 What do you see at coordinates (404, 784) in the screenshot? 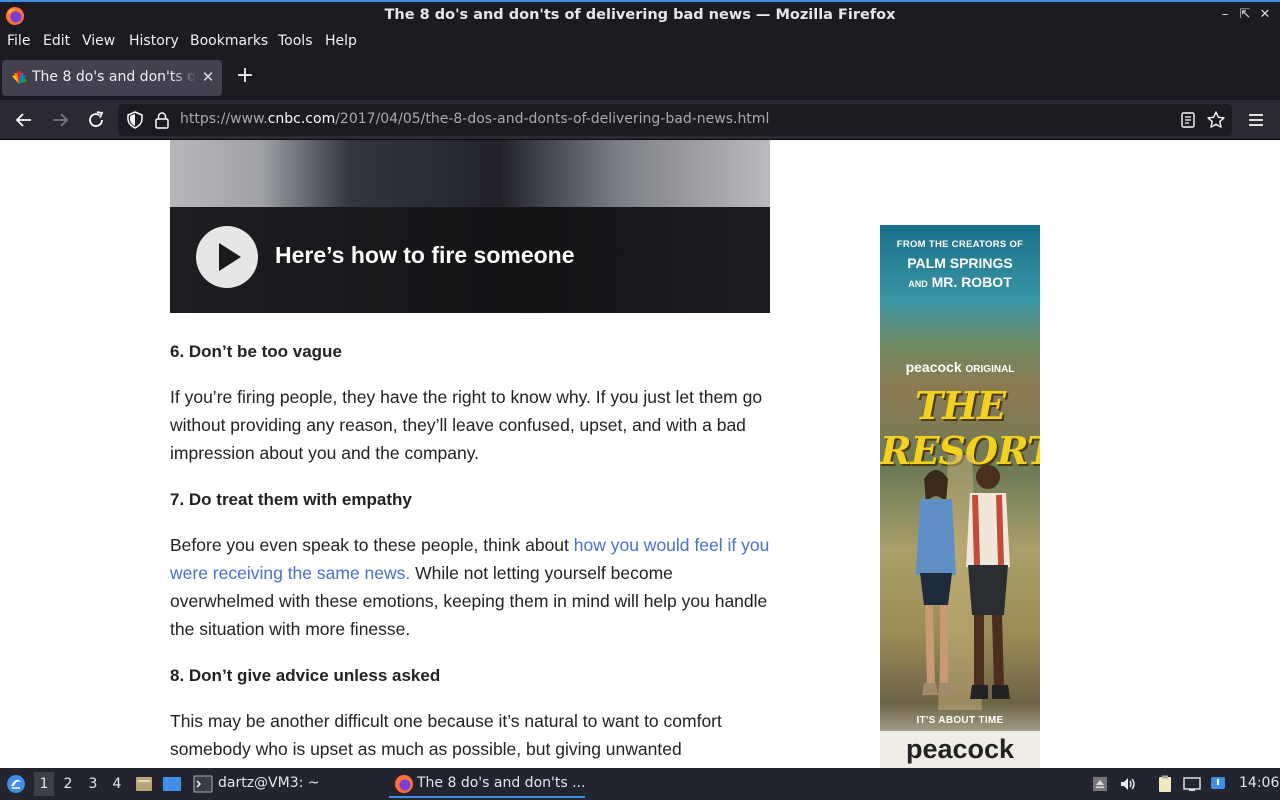
I see `firefox-taskbar-icon` at bounding box center [404, 784].